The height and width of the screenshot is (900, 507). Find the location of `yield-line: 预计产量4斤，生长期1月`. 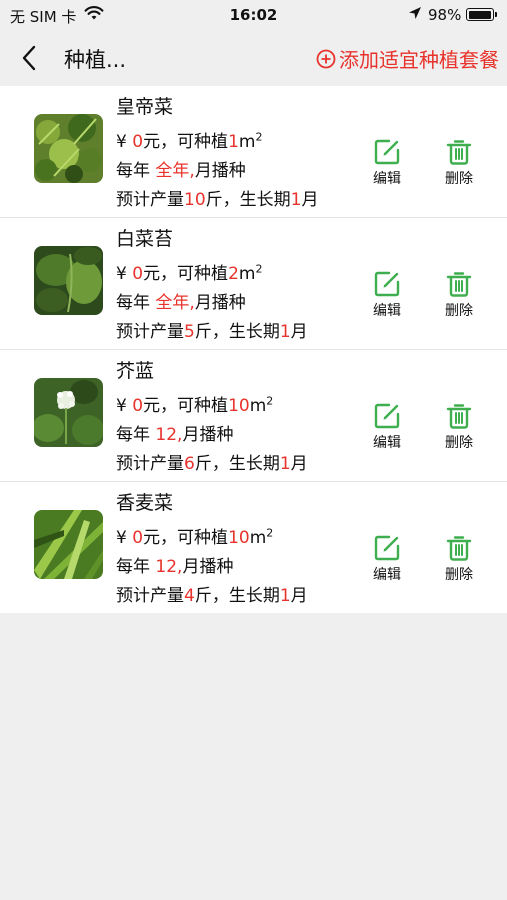

yield-line: 预计产量4斤，生长期1月 is located at coordinates (212, 596).